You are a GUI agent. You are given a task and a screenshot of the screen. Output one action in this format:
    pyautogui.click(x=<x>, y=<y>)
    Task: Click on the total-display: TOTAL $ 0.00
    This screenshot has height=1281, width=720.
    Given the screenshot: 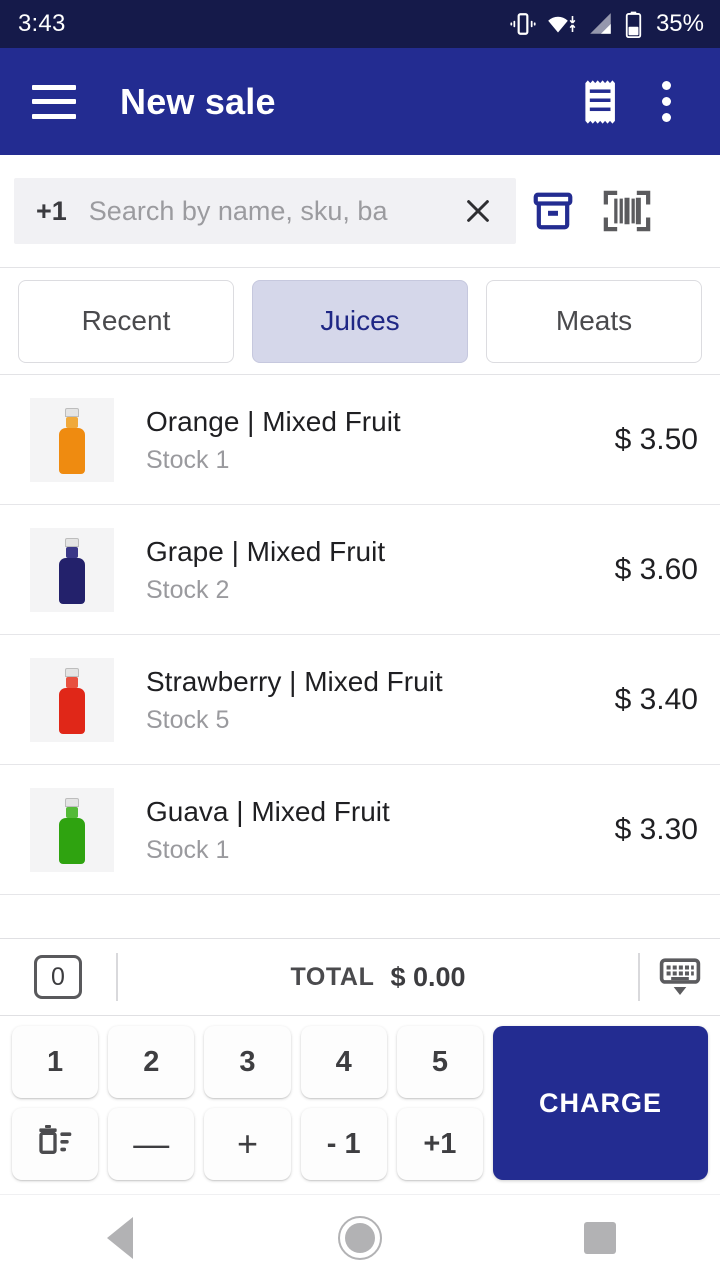 What is the action you would take?
    pyautogui.click(x=378, y=977)
    